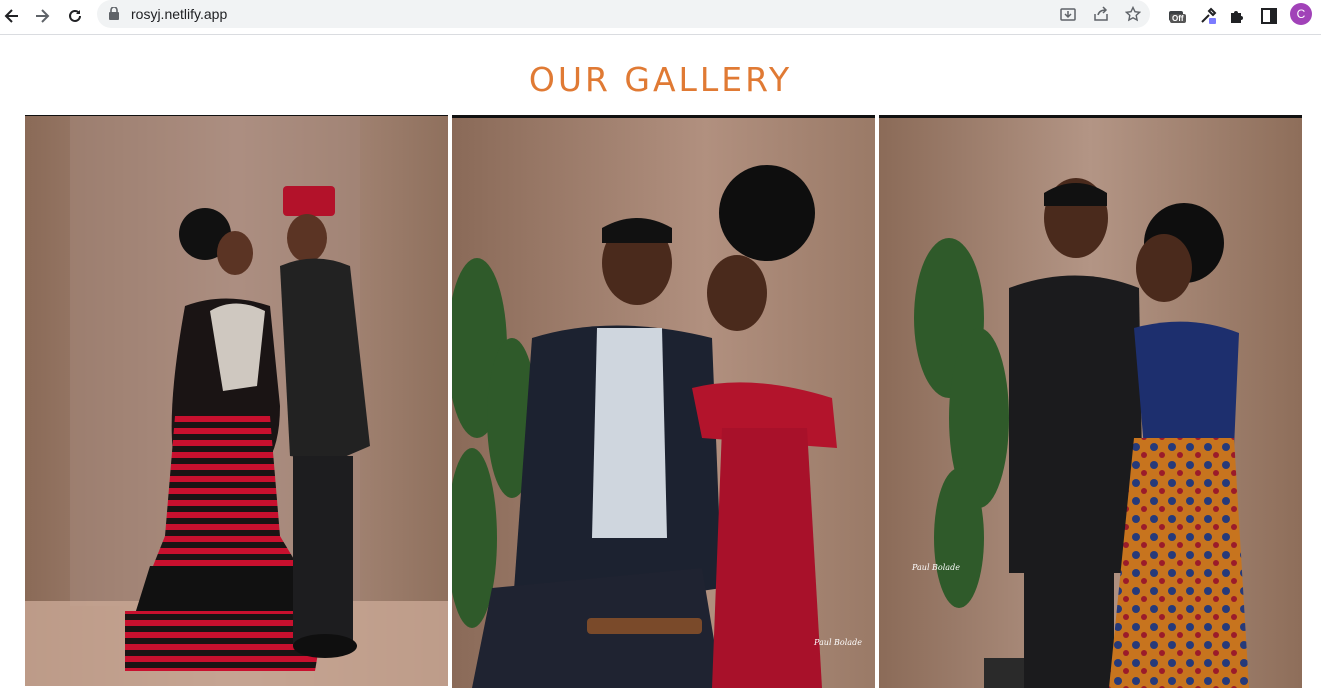 The image size is (1321, 688). Describe the element at coordinates (114, 15) in the screenshot. I see `lock-icon` at that location.